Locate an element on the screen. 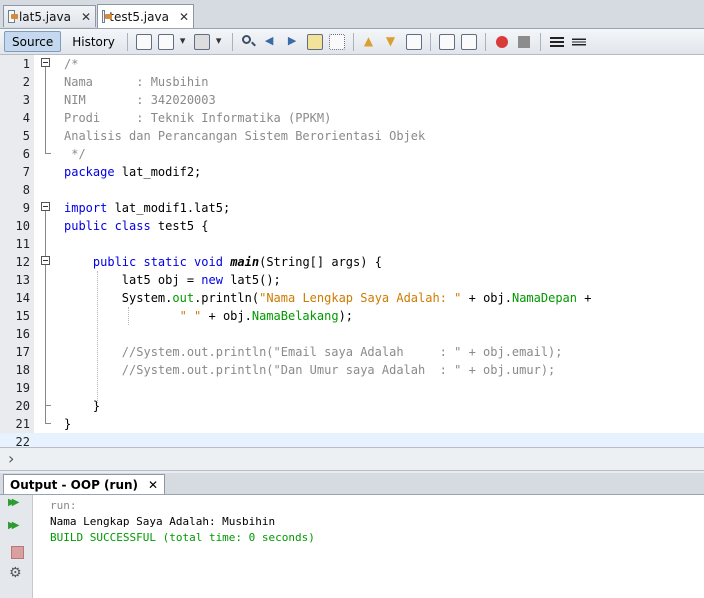 This screenshot has height=598, width=704. code-text: " " + obj.NamaBelakang); is located at coordinates (208, 316).